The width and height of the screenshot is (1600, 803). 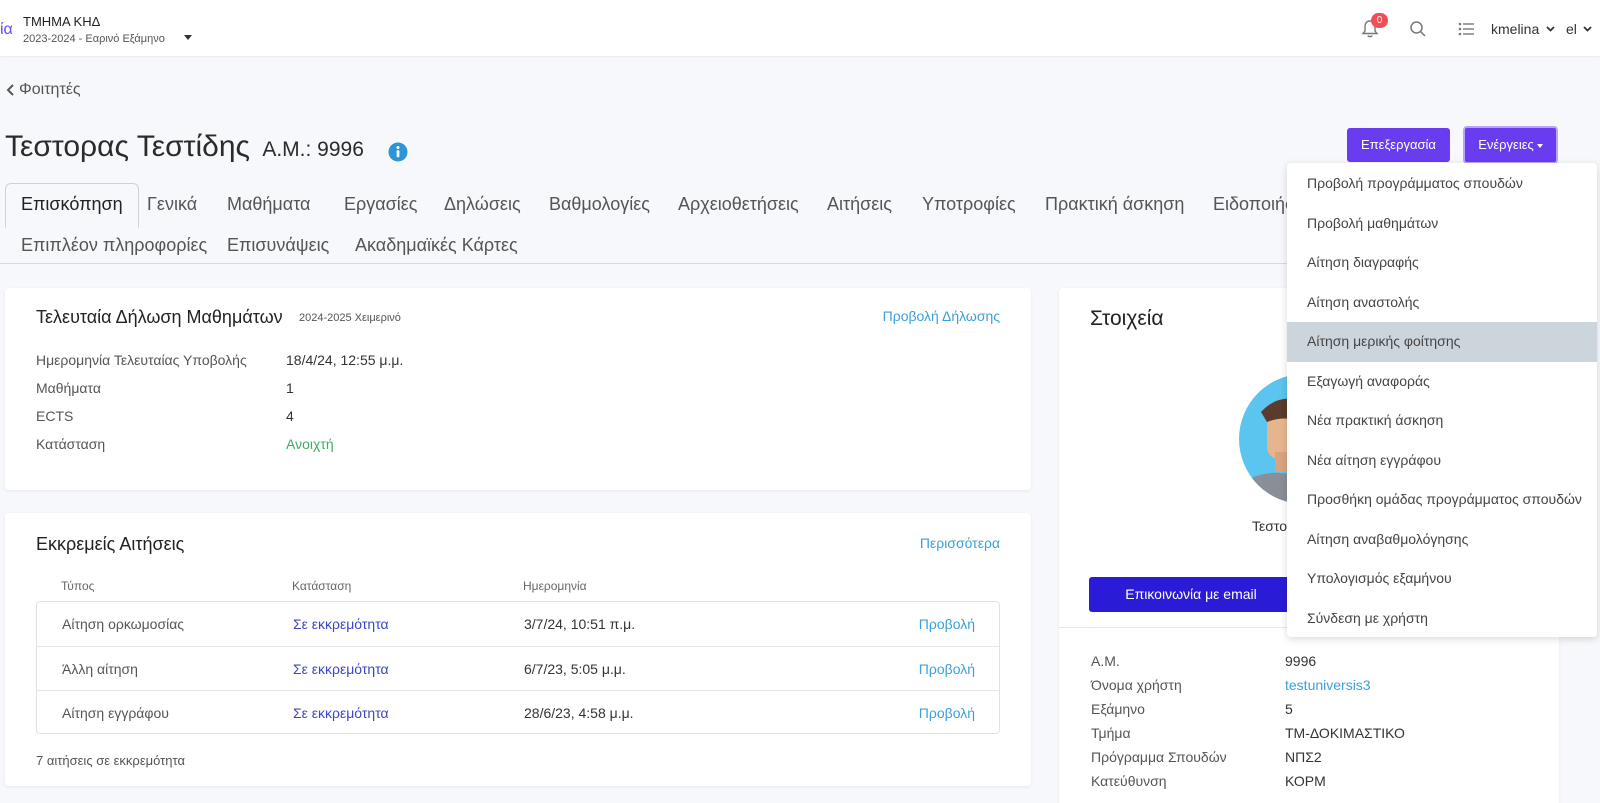 What do you see at coordinates (960, 543) in the screenshot?
I see `more-link: Περισσότερα` at bounding box center [960, 543].